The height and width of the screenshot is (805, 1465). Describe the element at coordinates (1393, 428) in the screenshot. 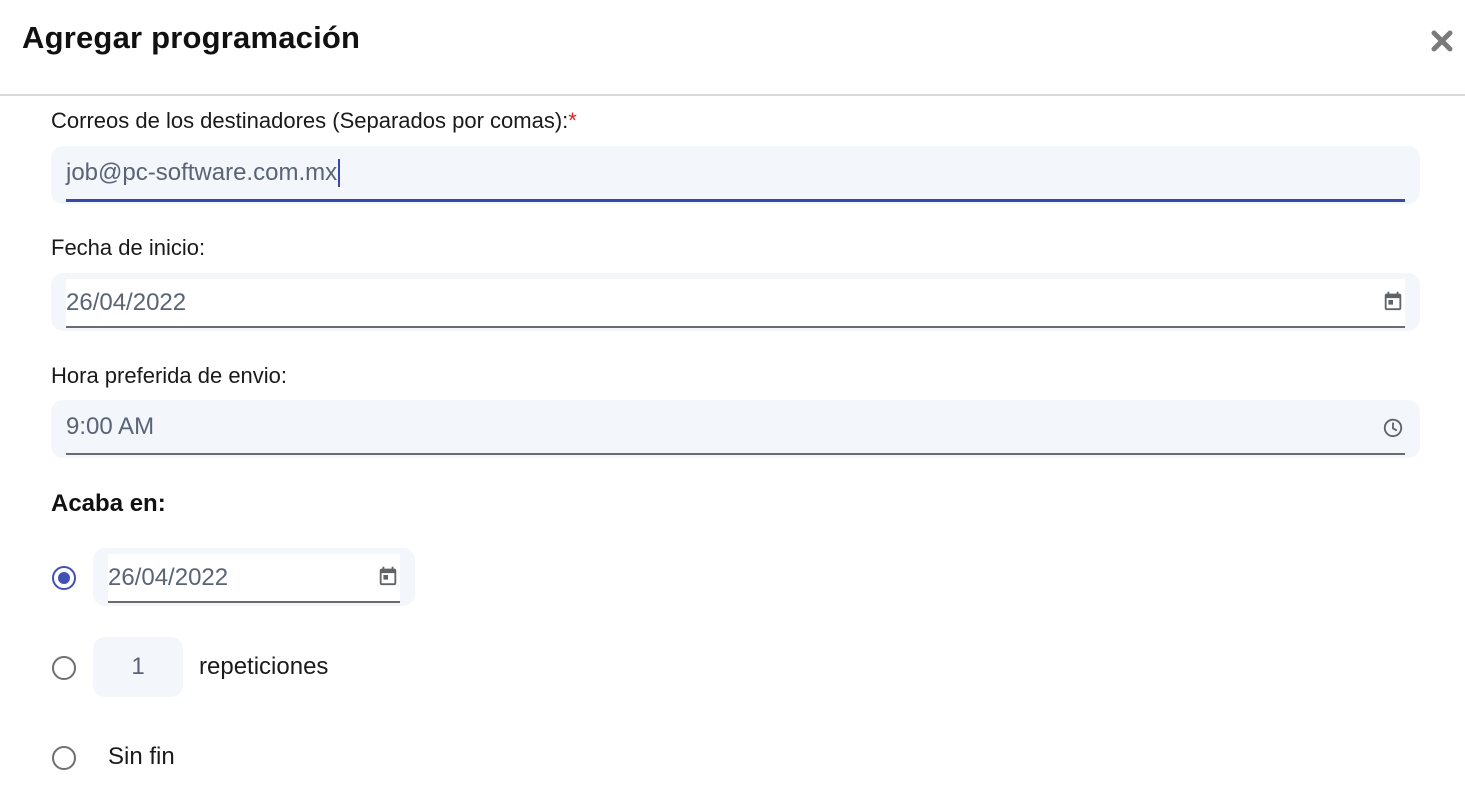

I see `clock-icon` at that location.